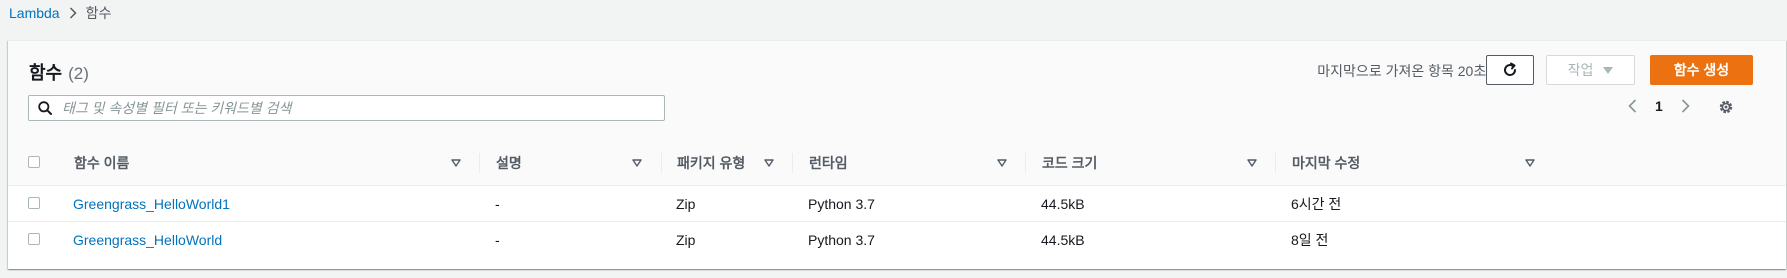 The image size is (1787, 278). What do you see at coordinates (1701, 70) in the screenshot?
I see `create-function-button: 함수 생성` at bounding box center [1701, 70].